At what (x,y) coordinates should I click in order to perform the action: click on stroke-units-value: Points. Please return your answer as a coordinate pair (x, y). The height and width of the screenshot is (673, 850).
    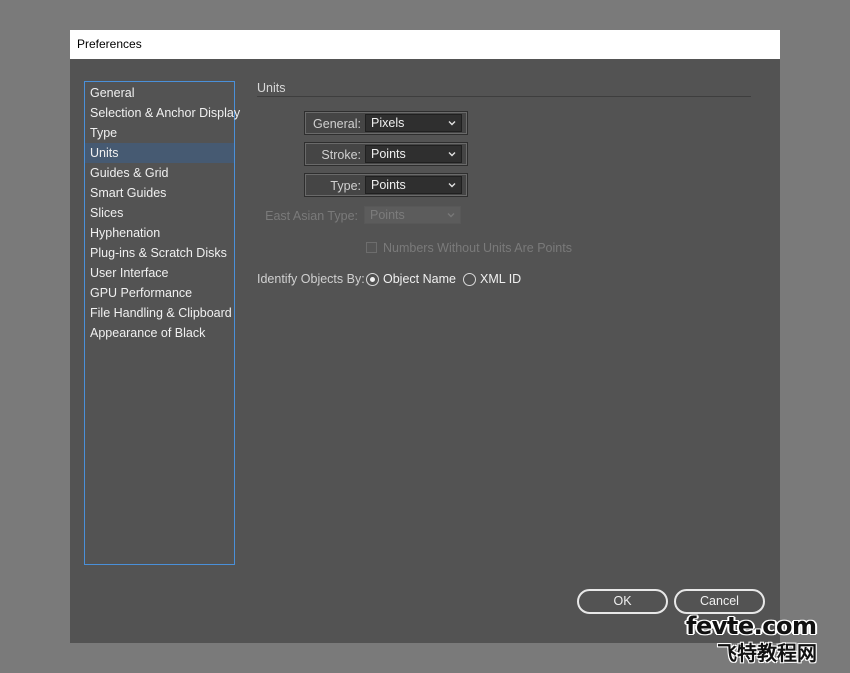
    Looking at the image, I should click on (388, 154).